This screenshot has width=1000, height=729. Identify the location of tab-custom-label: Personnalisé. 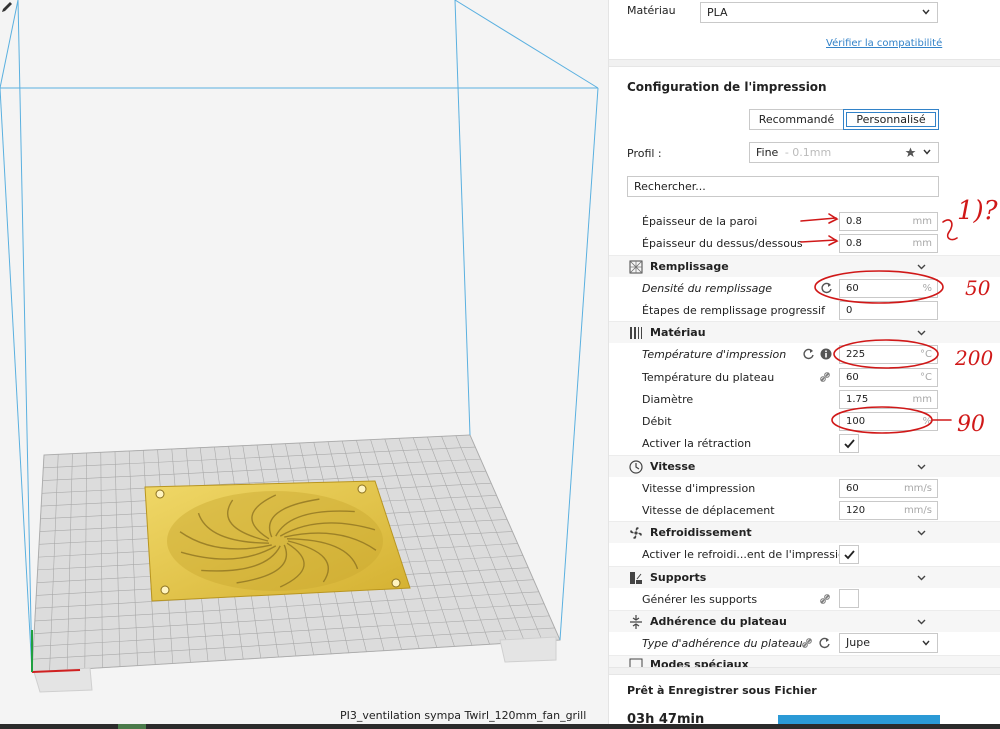
(891, 119).